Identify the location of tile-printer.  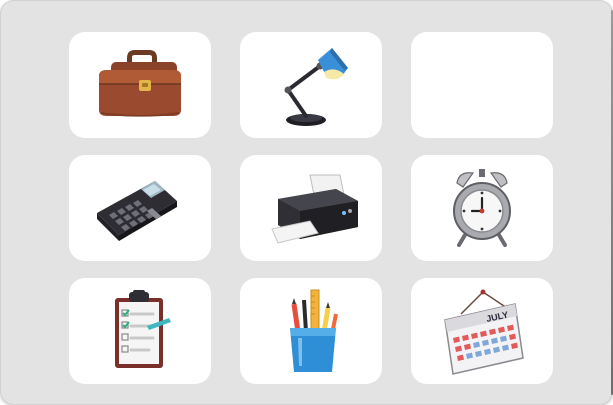
(311, 208).